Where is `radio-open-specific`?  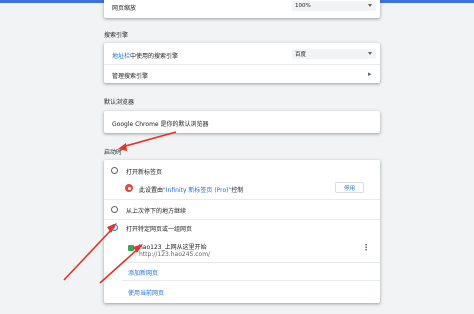 radio-open-specific is located at coordinates (114, 227).